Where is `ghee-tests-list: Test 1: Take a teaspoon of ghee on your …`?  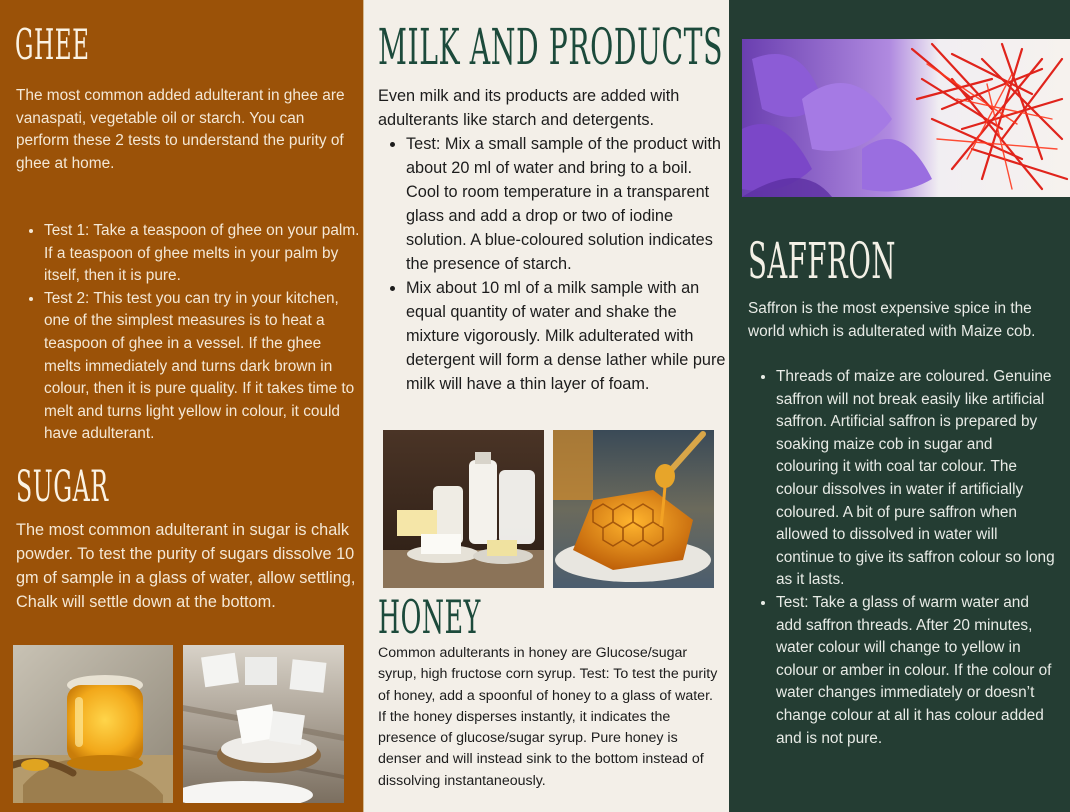
ghee-tests-list: Test 1: Take a teaspoon of ghee on your … is located at coordinates (189, 333).